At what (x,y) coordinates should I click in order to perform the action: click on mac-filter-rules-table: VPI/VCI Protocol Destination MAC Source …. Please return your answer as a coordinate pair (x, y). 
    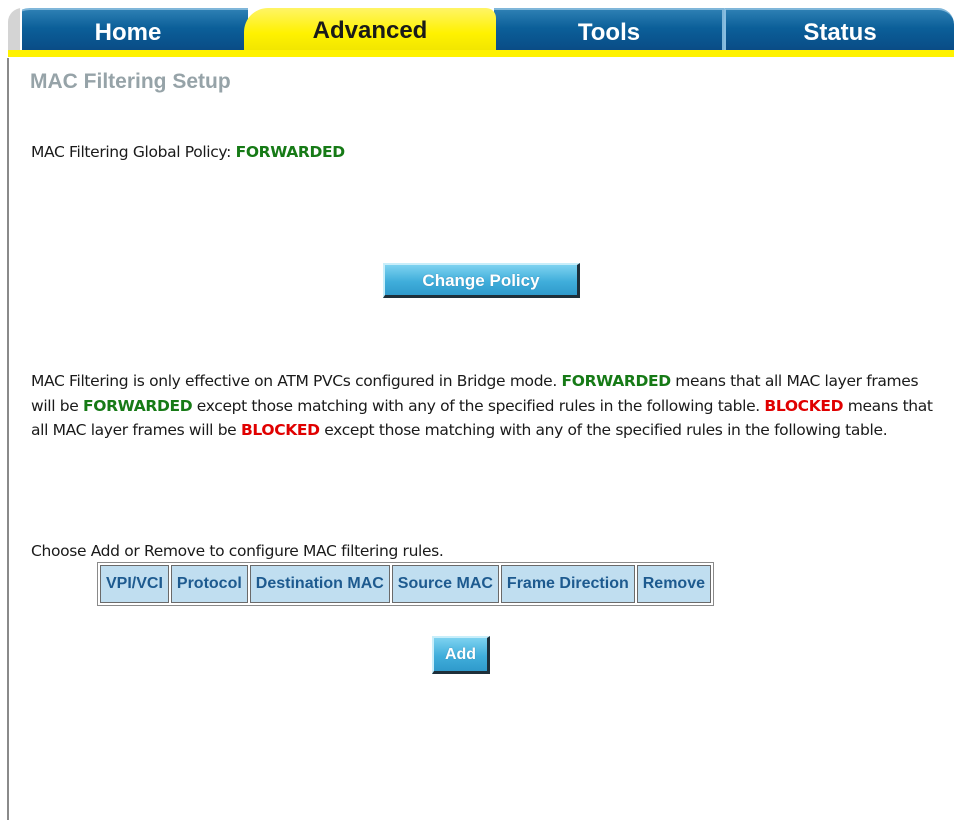
    Looking at the image, I should click on (405, 584).